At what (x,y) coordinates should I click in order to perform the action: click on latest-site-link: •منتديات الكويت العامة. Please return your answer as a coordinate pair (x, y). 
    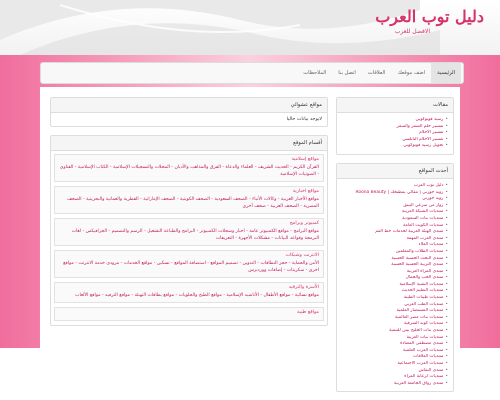
    Looking at the image, I should click on (395, 226).